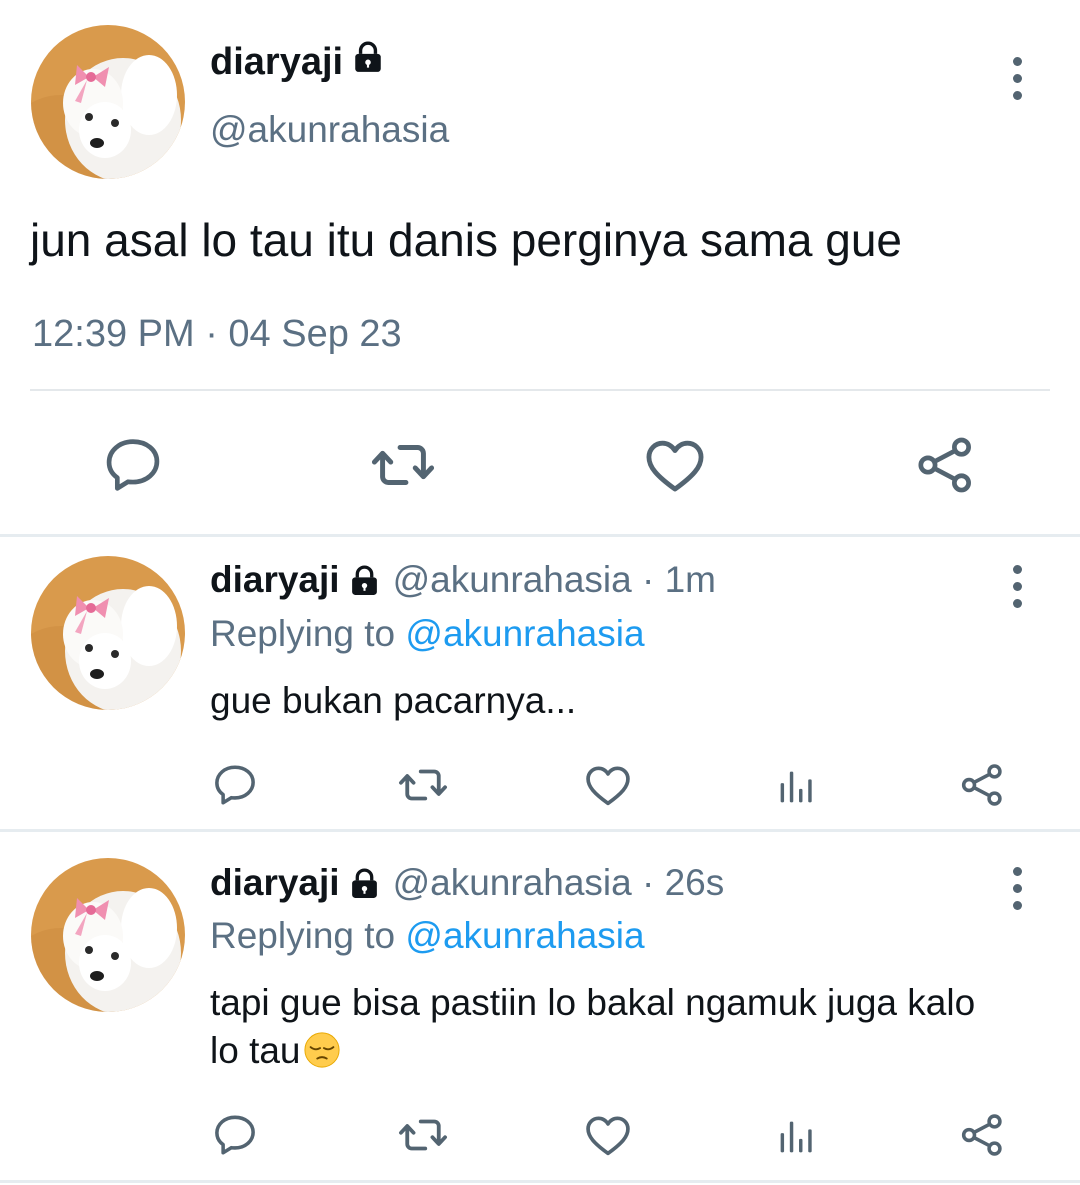 Image resolution: width=1080 pixels, height=1185 pixels. I want to click on main-tweet-author: diaryaji, so click(297, 62).